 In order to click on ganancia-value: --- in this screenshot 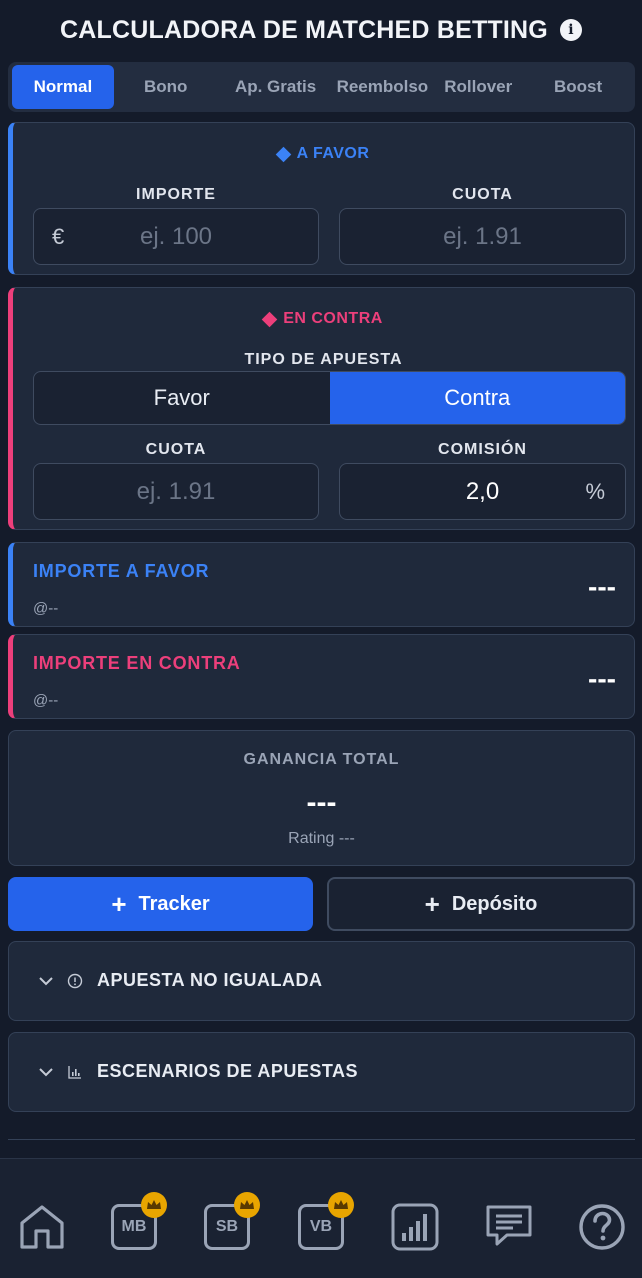, I will do `click(321, 802)`.